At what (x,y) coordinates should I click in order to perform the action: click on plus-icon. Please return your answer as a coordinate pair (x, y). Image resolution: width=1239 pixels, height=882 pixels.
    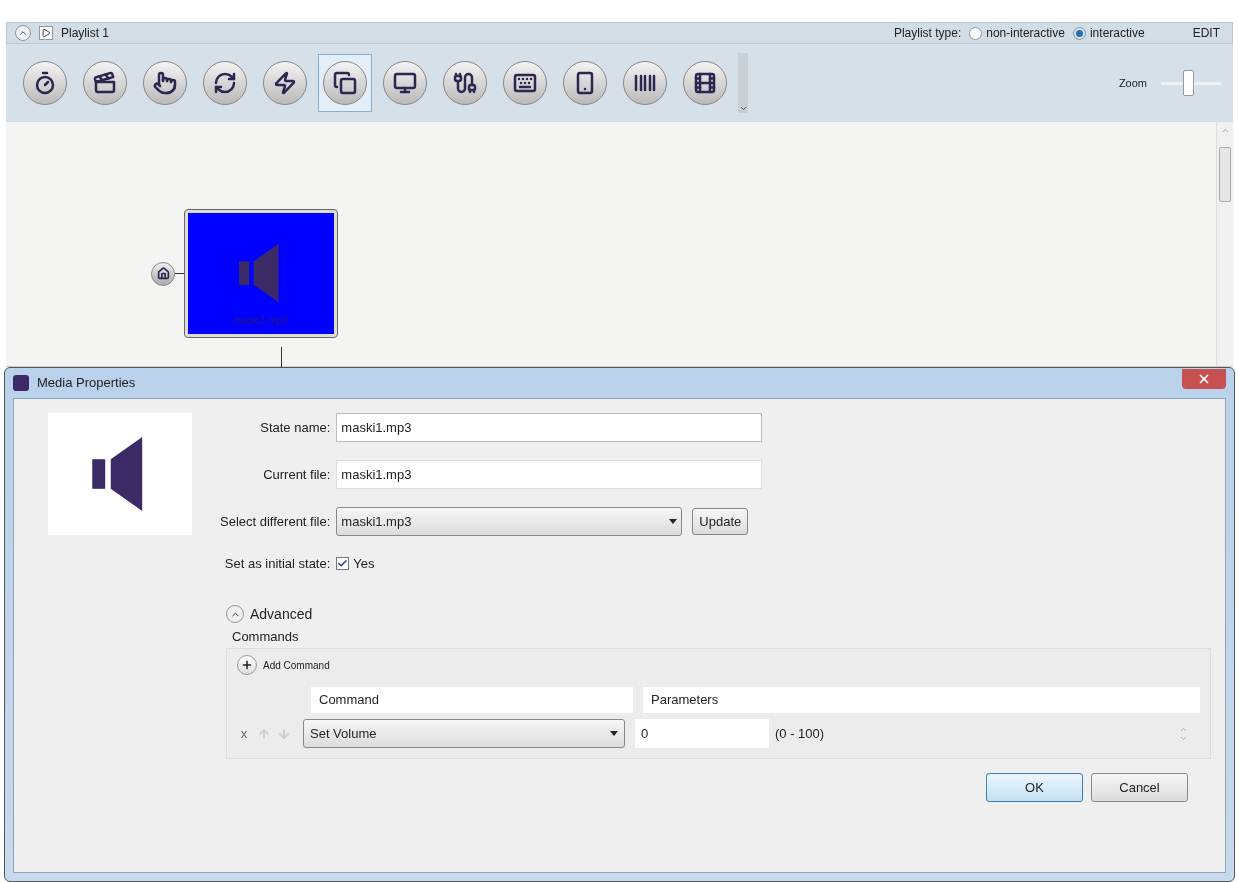
    Looking at the image, I should click on (247, 665).